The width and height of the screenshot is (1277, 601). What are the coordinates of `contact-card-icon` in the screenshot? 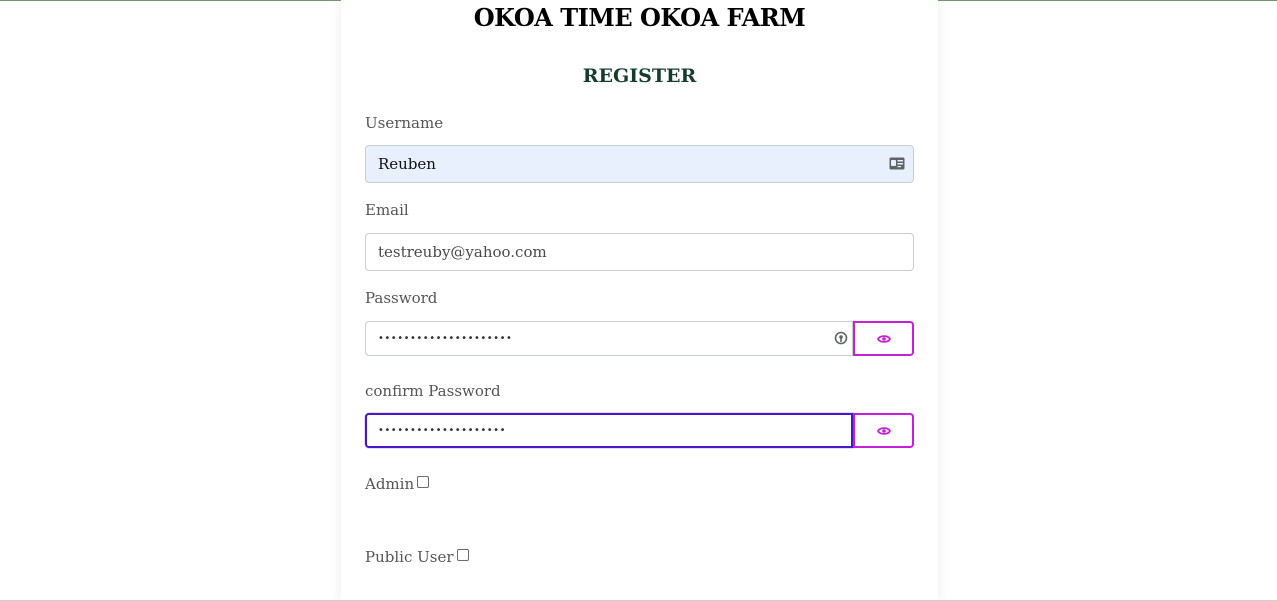 It's located at (897, 163).